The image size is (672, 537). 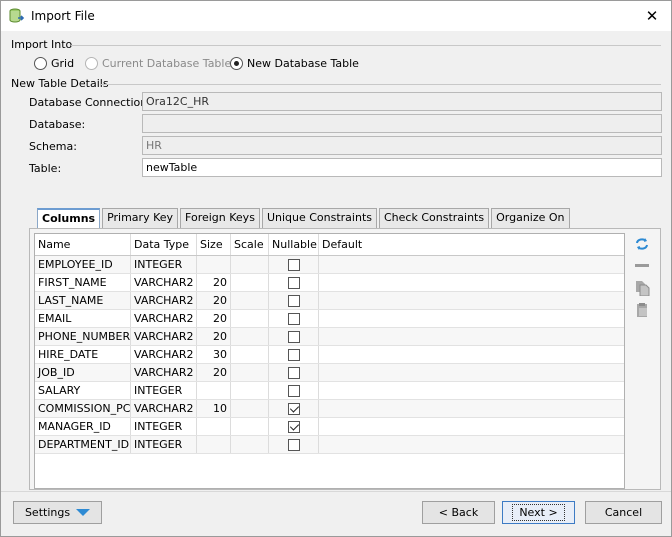 I want to click on table-row: MANAGER_ID INTEGER, so click(x=329, y=427).